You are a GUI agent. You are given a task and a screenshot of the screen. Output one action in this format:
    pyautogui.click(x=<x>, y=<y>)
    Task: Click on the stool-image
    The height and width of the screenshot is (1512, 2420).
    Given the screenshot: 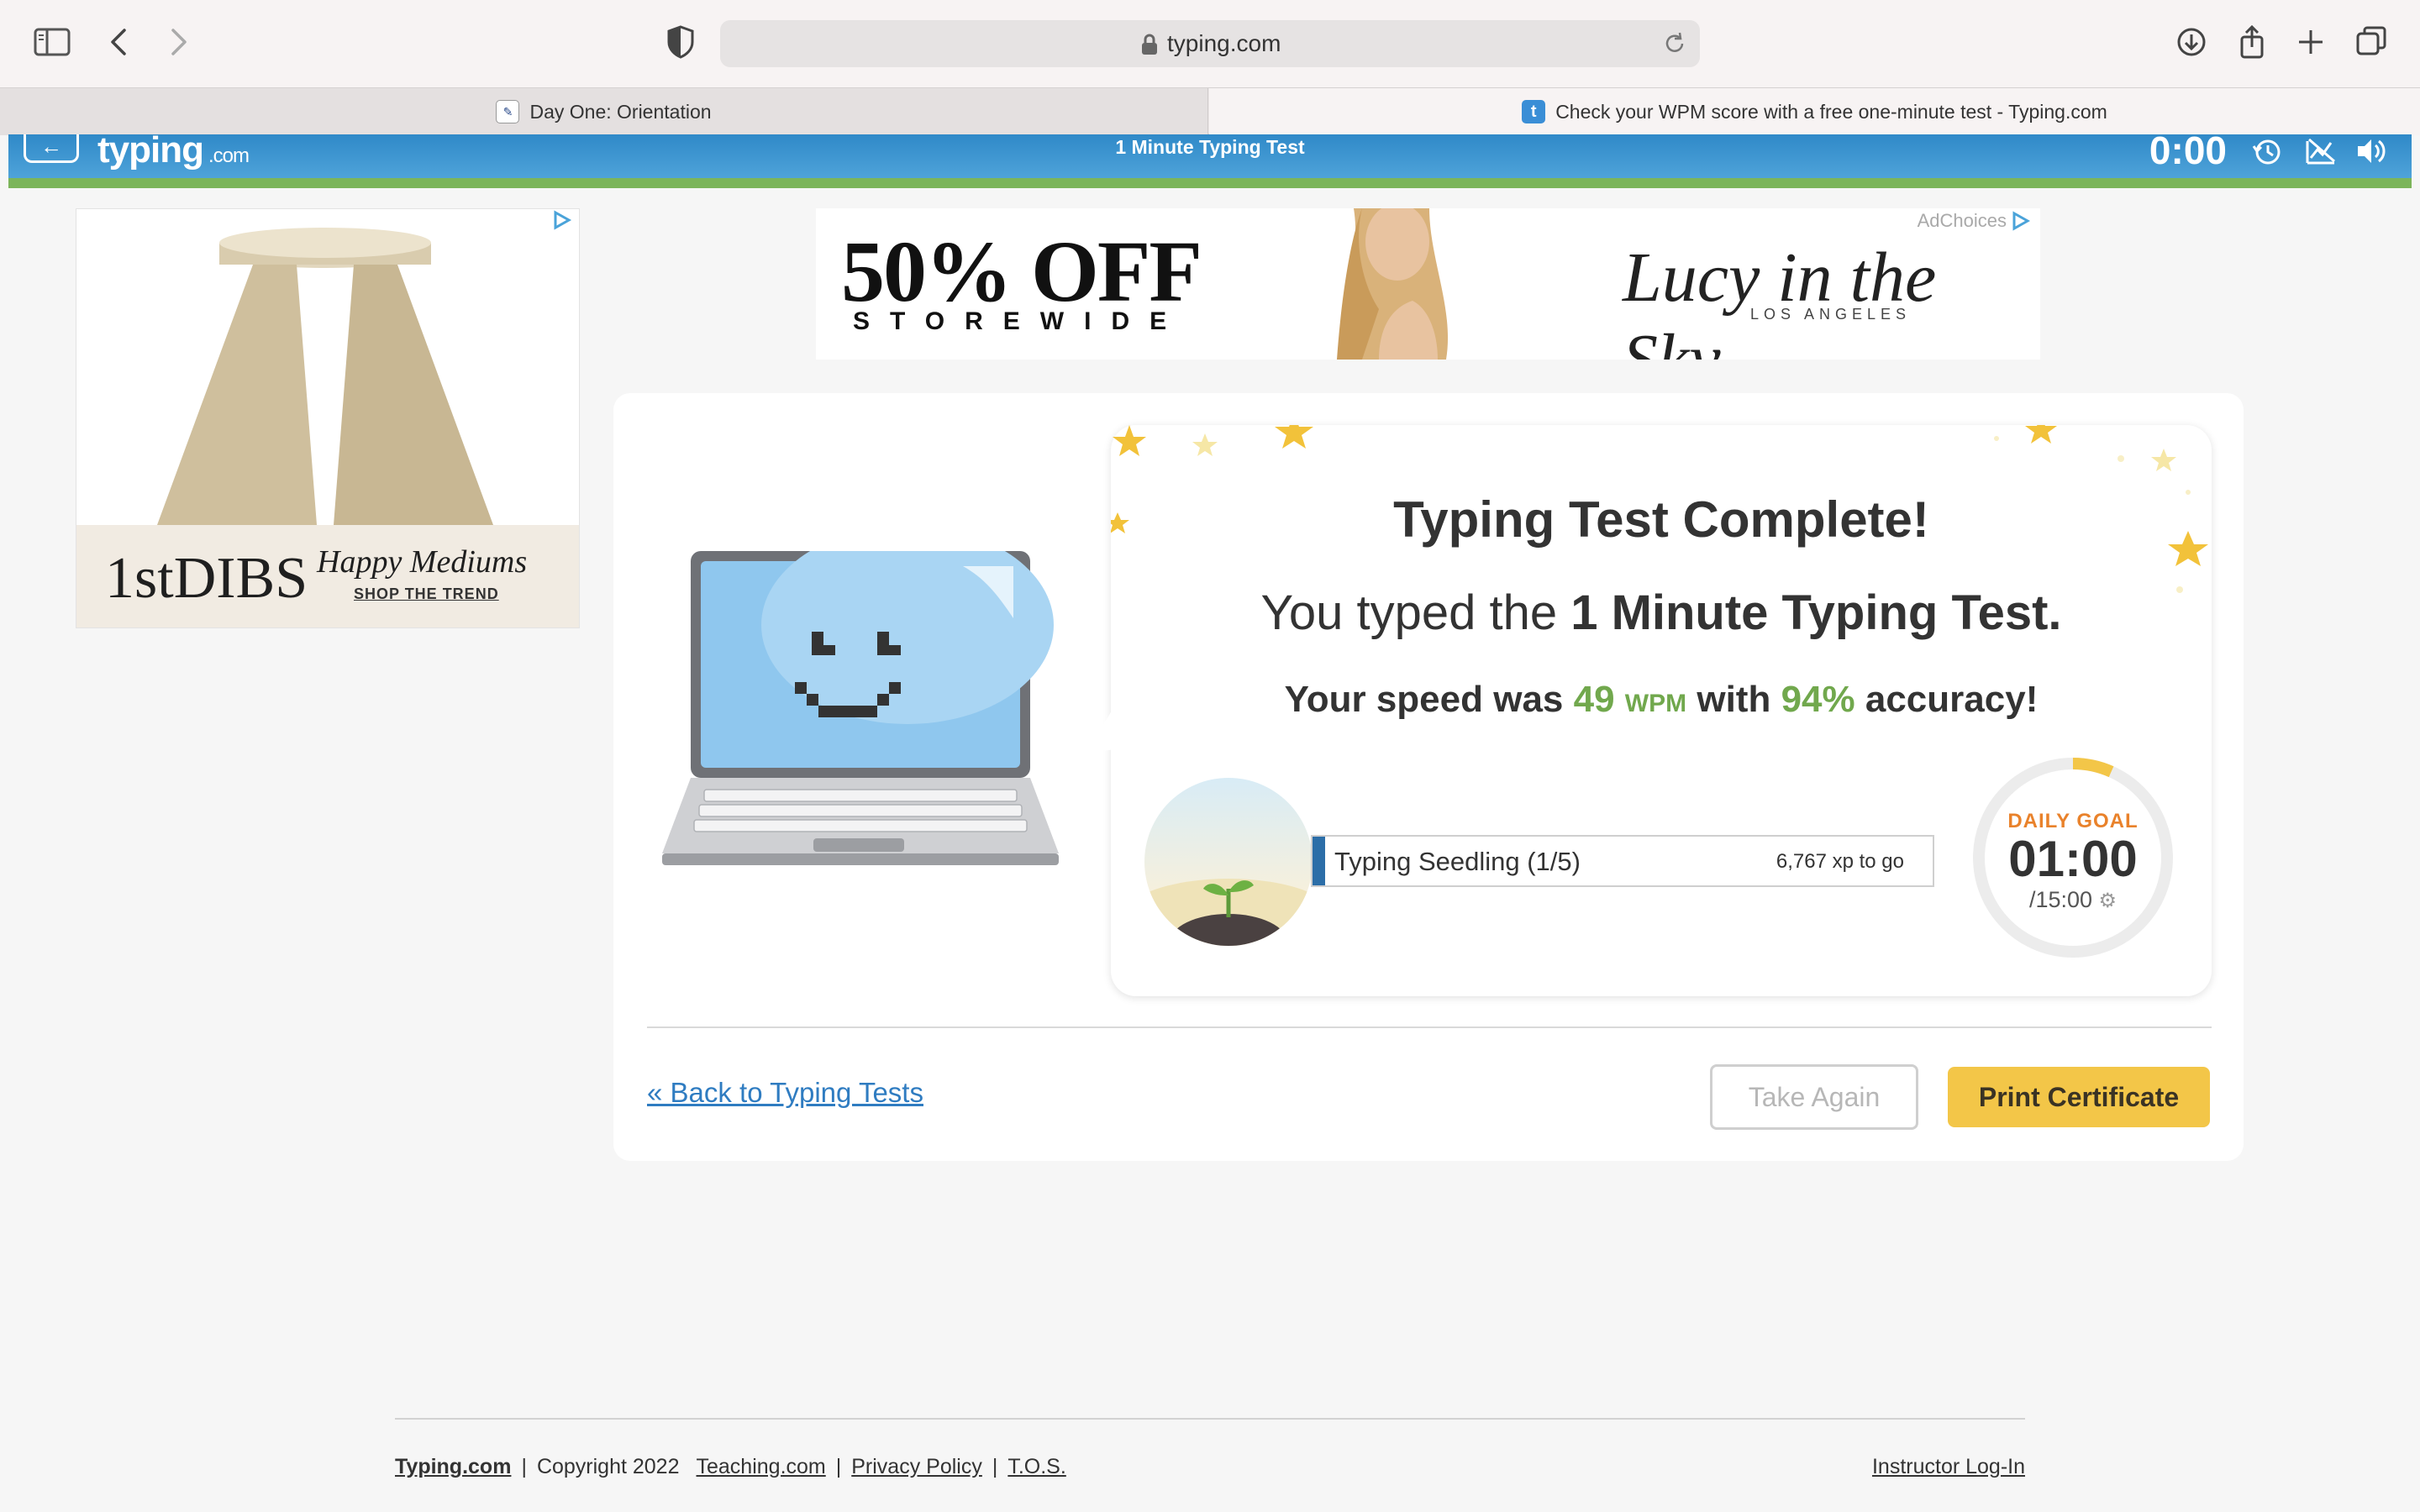 What is the action you would take?
    pyautogui.click(x=327, y=367)
    